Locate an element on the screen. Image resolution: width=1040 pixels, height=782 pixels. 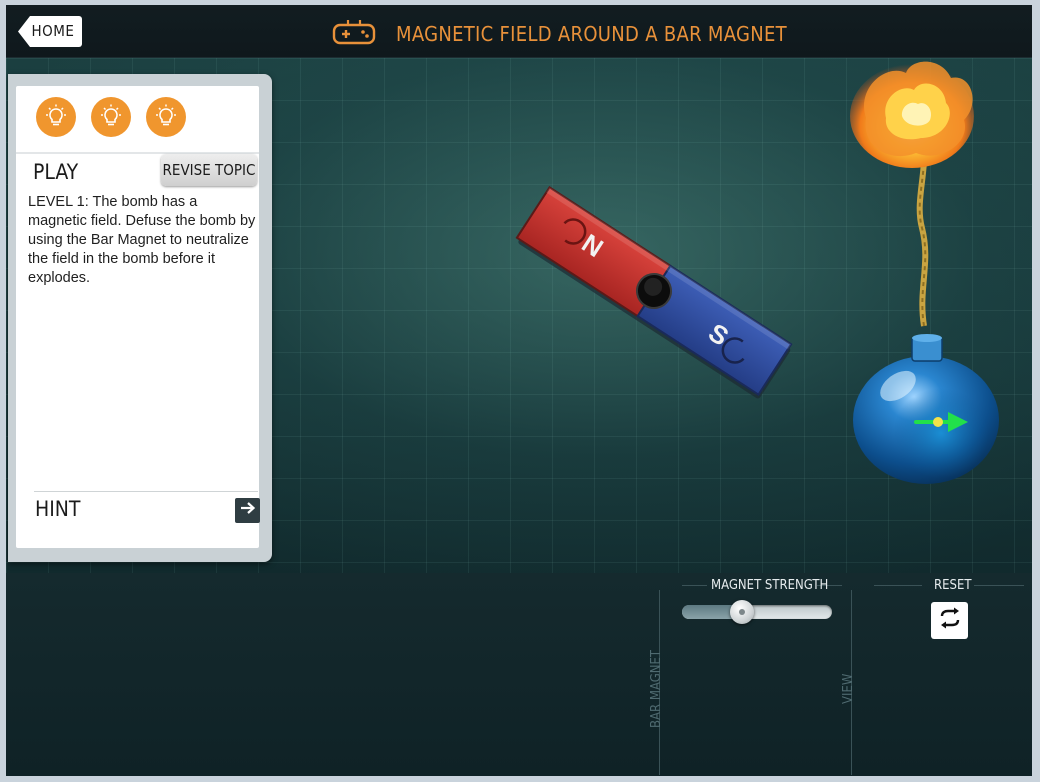
view-tab: VIEW is located at coordinates (848, 689).